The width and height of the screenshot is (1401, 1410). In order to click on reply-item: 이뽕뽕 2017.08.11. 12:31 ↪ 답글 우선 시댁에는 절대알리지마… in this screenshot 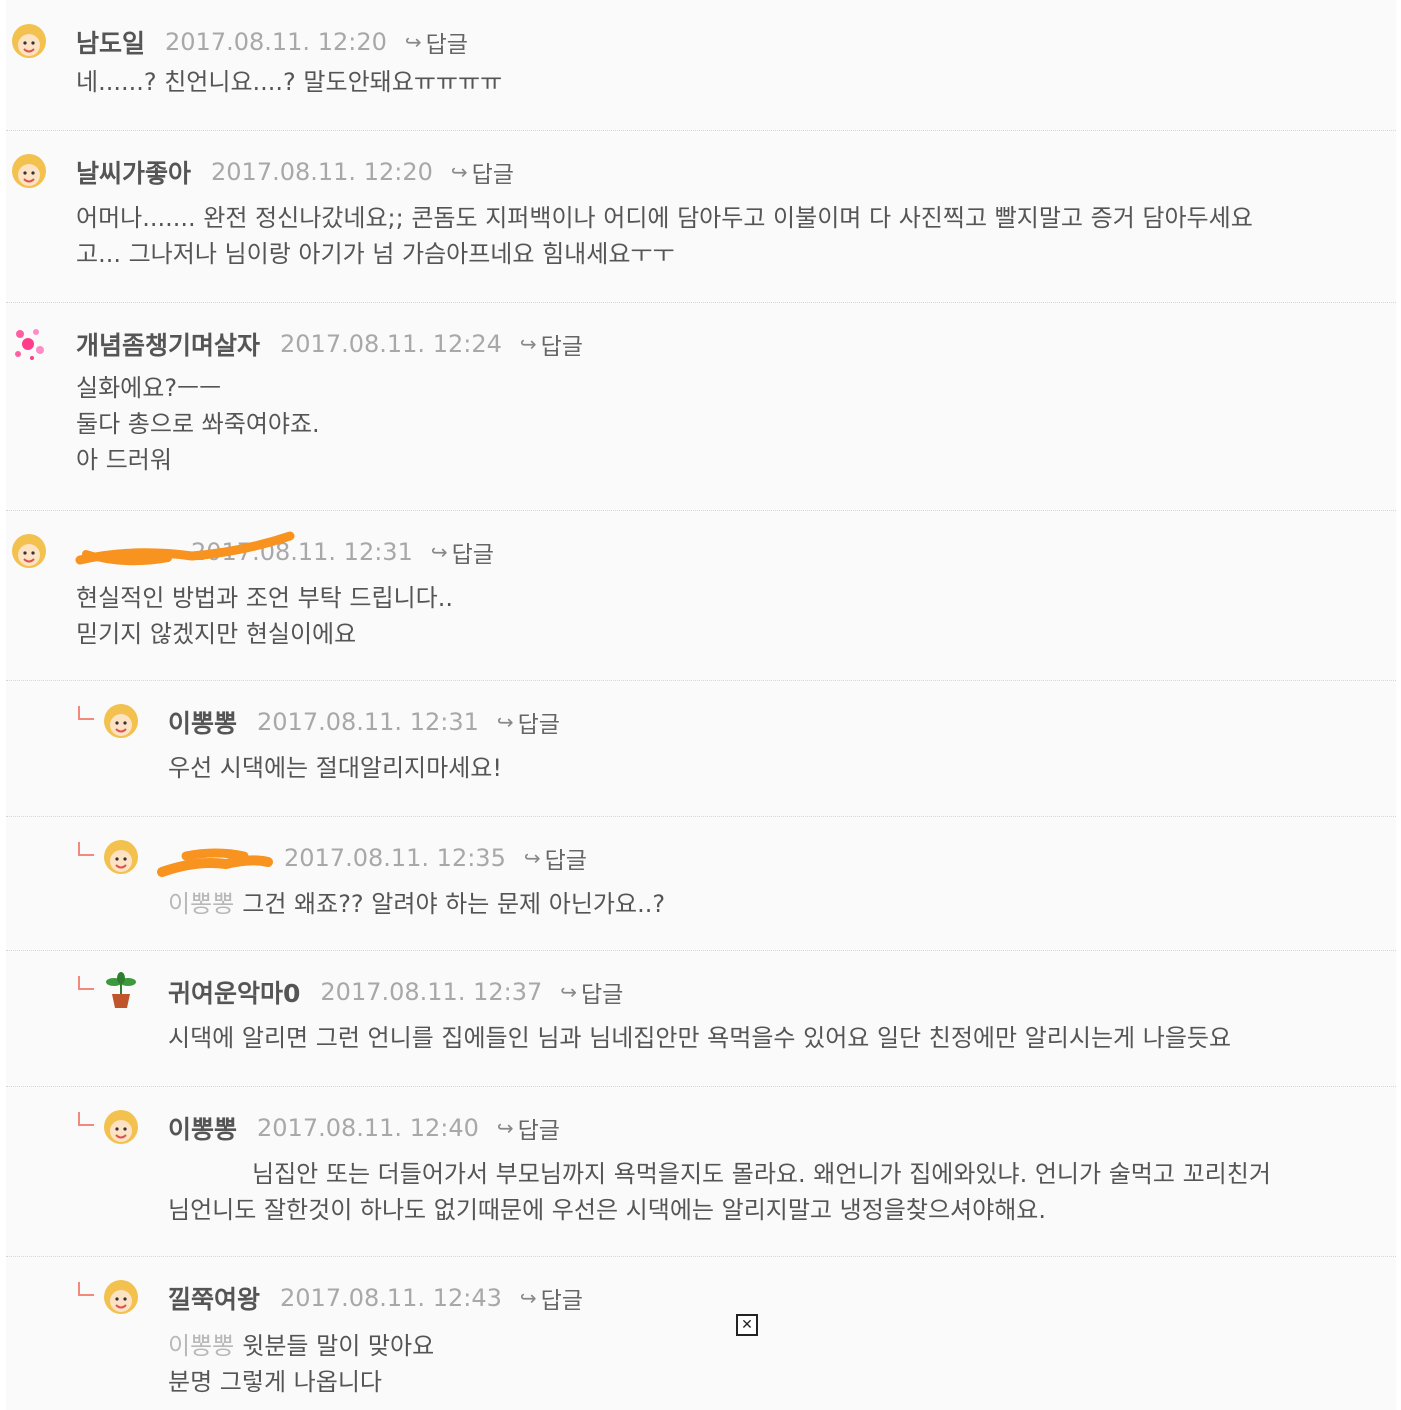, I will do `click(701, 748)`.